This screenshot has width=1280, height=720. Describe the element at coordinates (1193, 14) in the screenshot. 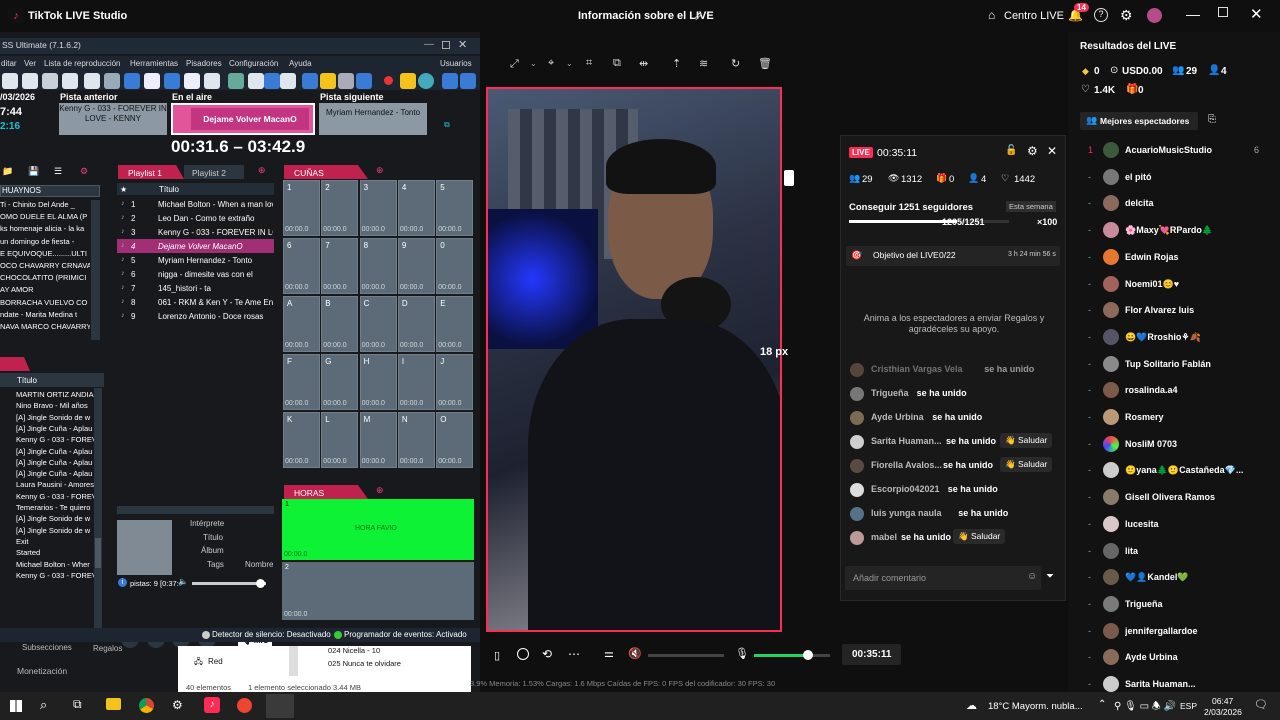

I see `minimize-icon: —` at that location.